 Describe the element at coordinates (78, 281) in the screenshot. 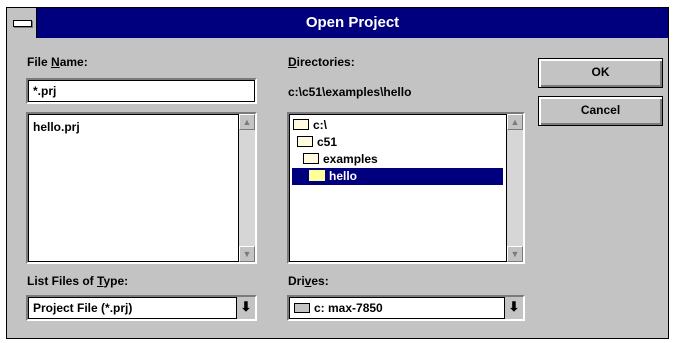

I see `file-type-label: List Files of Type:` at that location.